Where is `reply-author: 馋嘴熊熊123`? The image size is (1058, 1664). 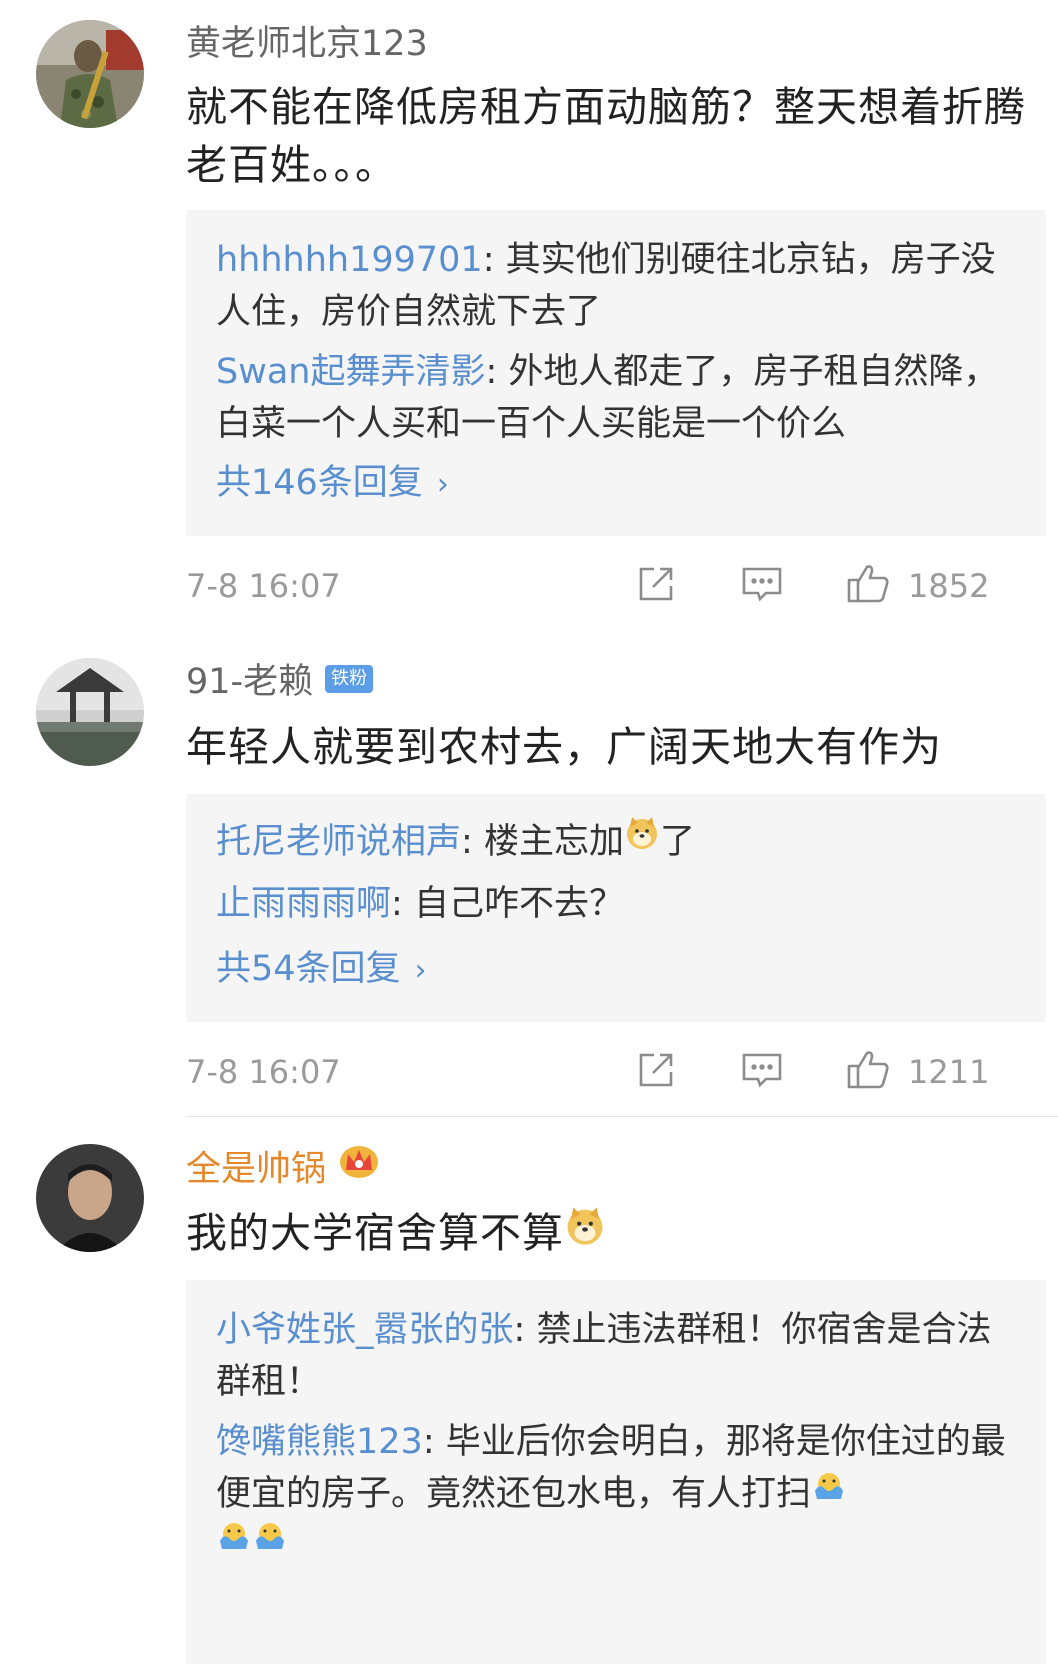 reply-author: 馋嘴熊熊123 is located at coordinates (319, 1442).